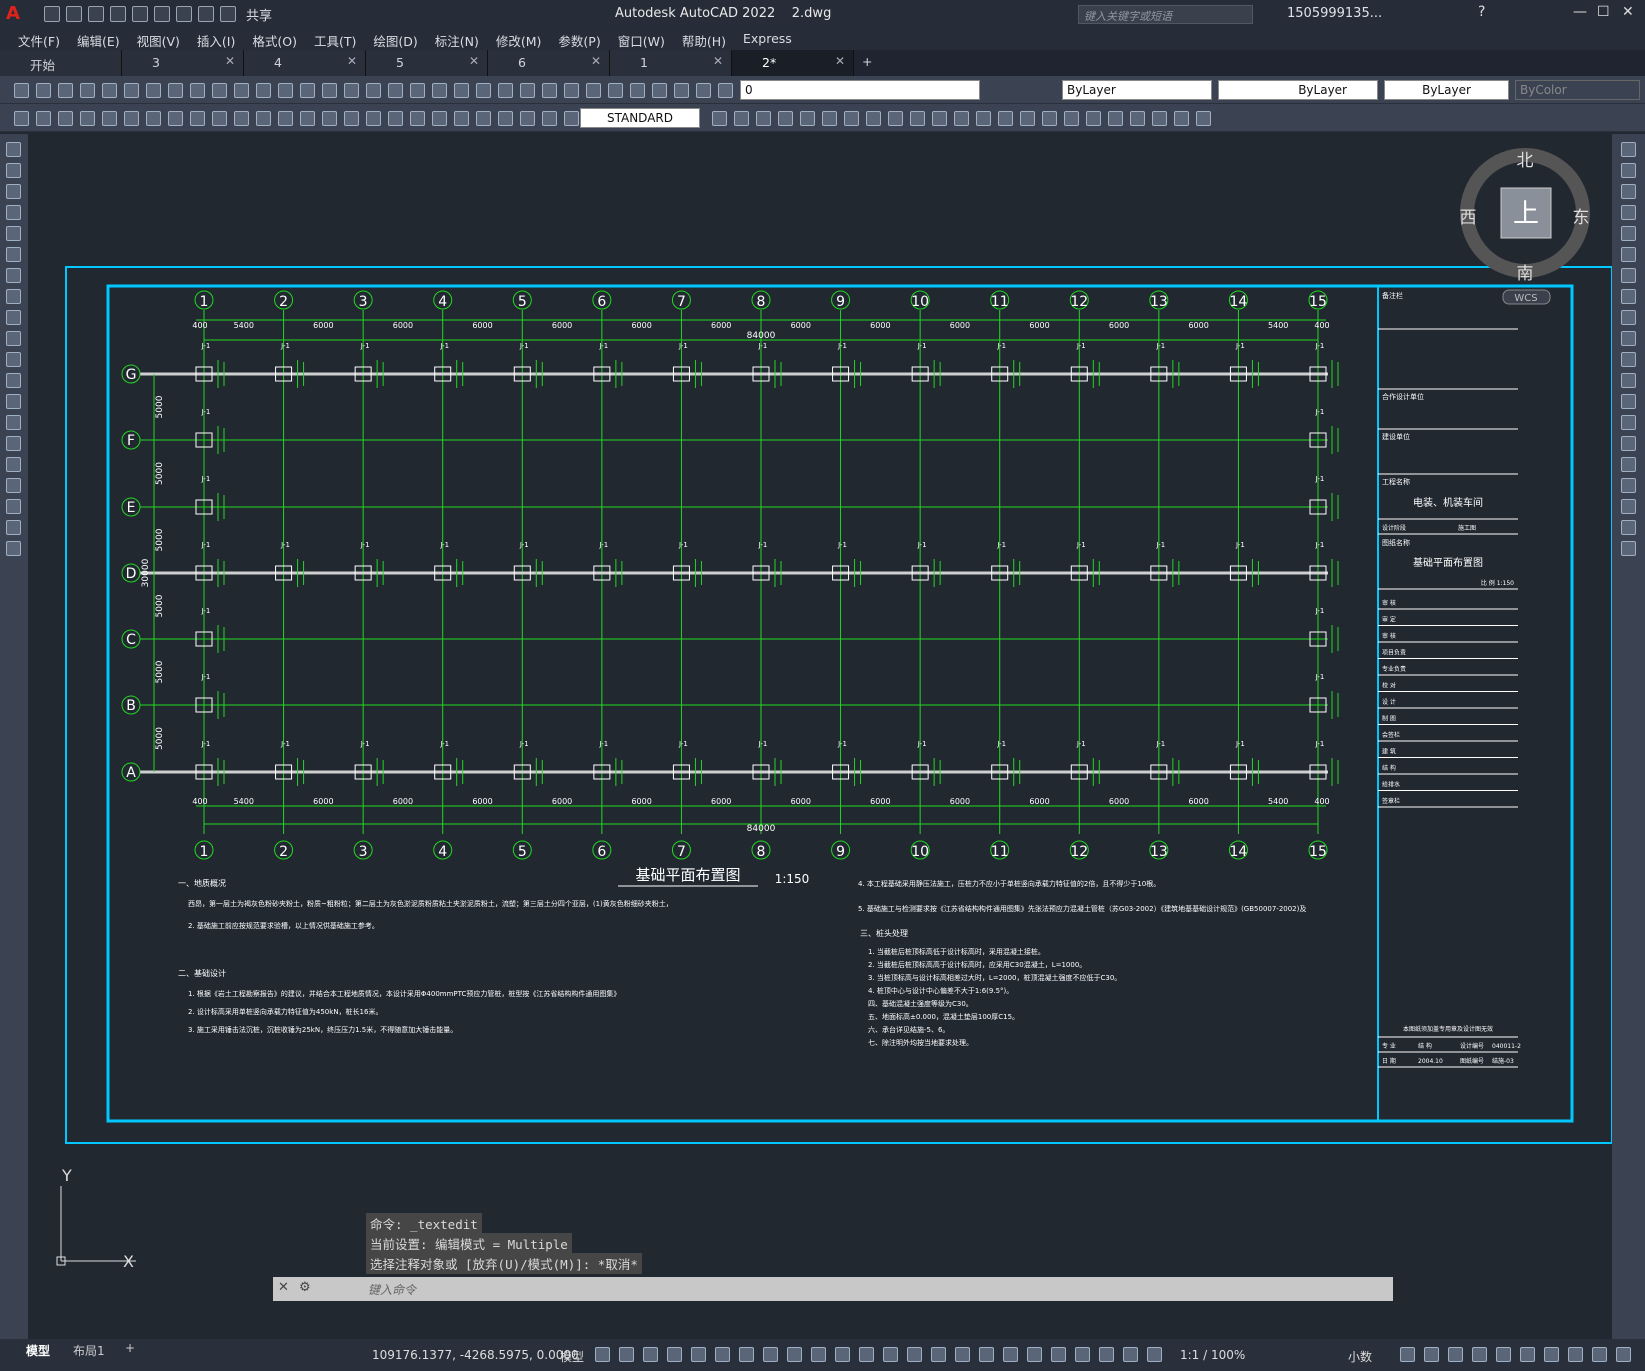 This screenshot has height=1371, width=1645. Describe the element at coordinates (96, 14) in the screenshot. I see `save-icon` at that location.